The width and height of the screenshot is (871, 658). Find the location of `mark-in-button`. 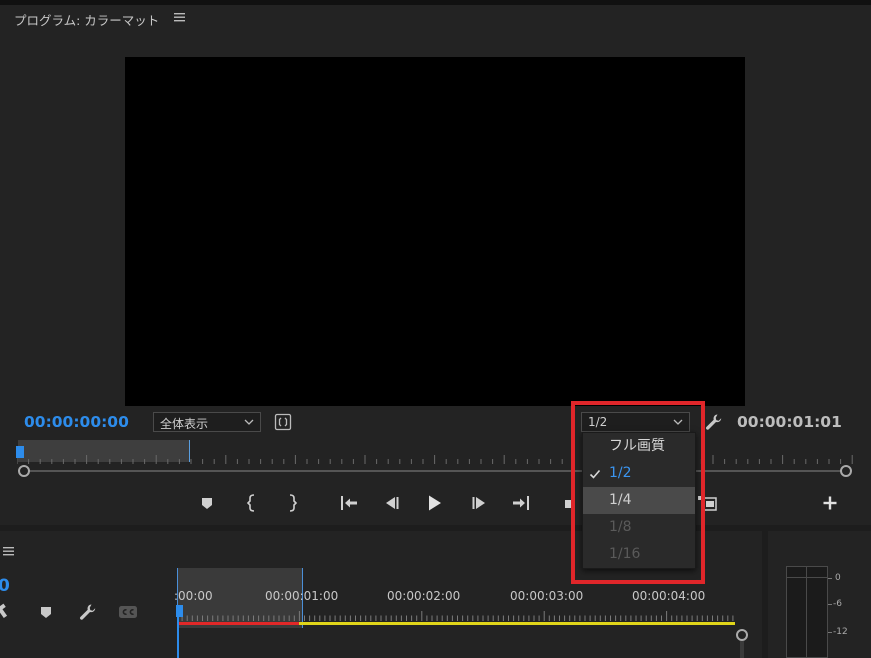

mark-in-button is located at coordinates (252, 503).